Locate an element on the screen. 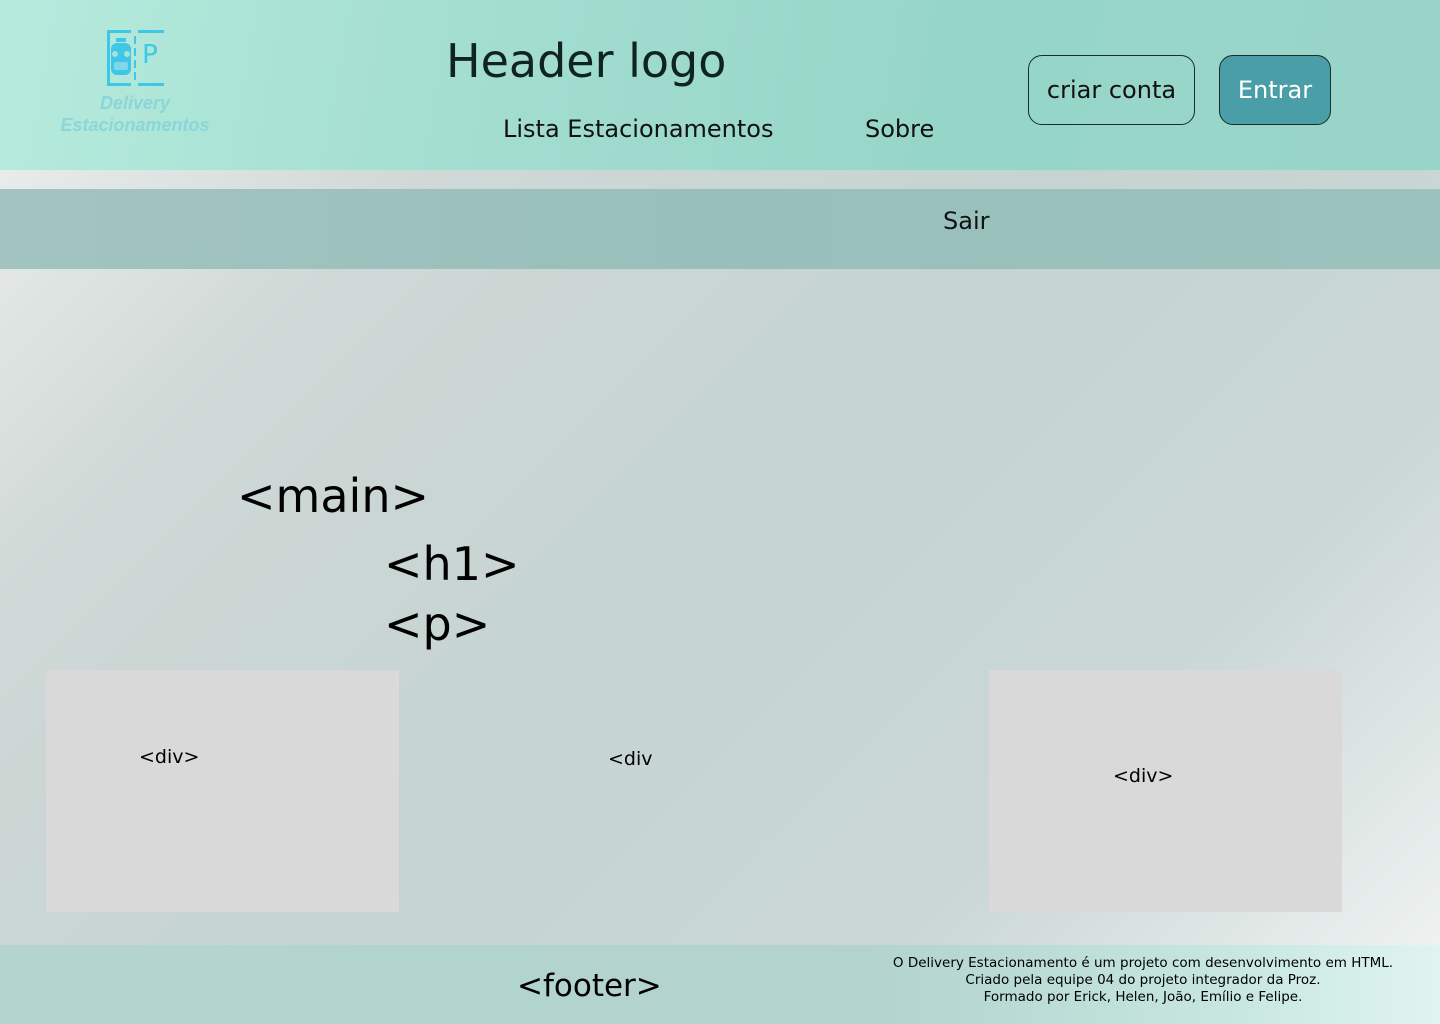 This screenshot has height=1024, width=1440. login-button: Entrar is located at coordinates (1275, 90).